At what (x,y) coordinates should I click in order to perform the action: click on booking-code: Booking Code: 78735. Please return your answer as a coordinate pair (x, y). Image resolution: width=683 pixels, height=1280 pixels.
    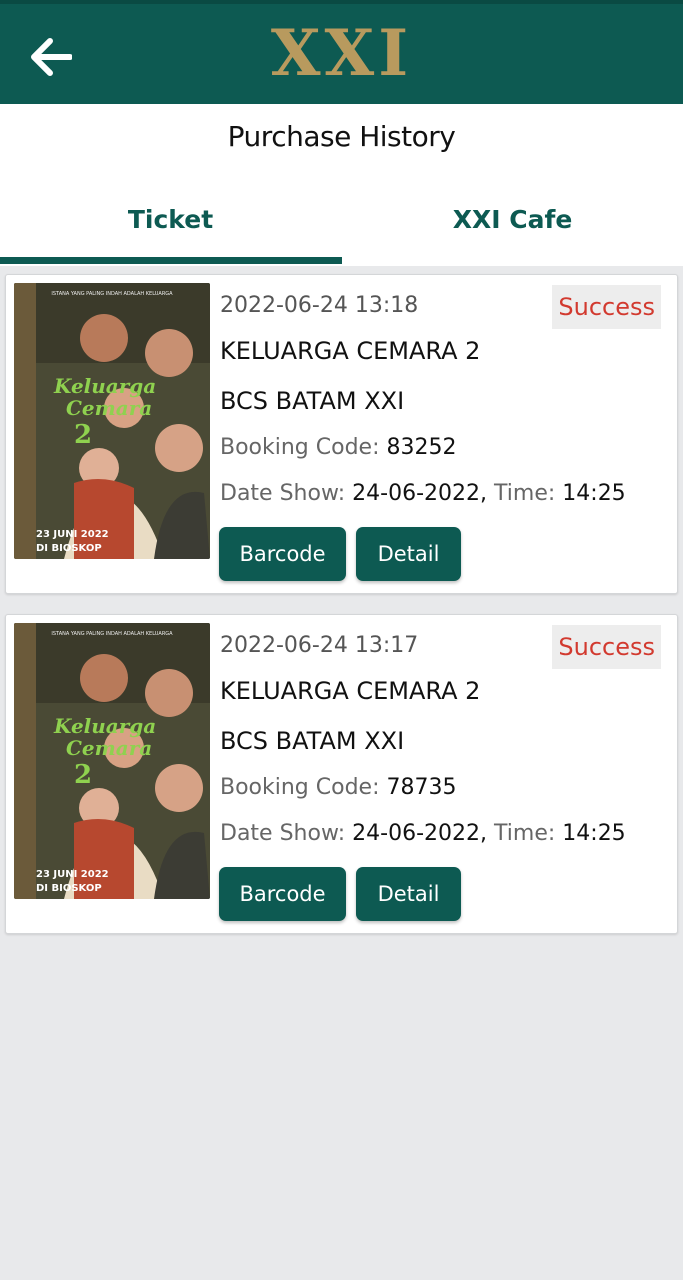
    Looking at the image, I should click on (338, 787).